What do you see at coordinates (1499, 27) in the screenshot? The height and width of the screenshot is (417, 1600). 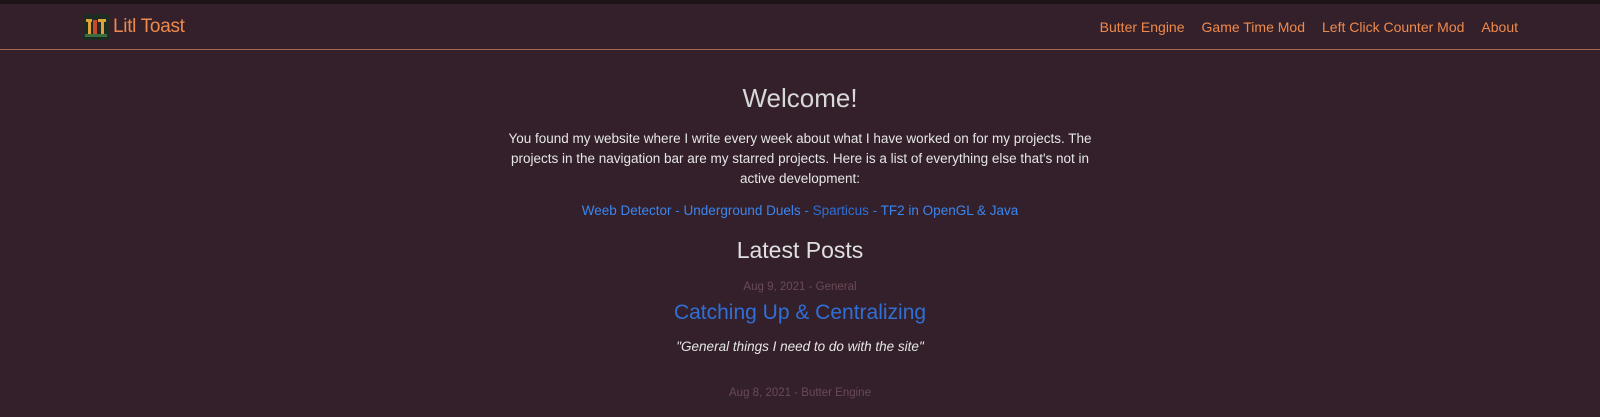 I see `nav-link-about: About` at bounding box center [1499, 27].